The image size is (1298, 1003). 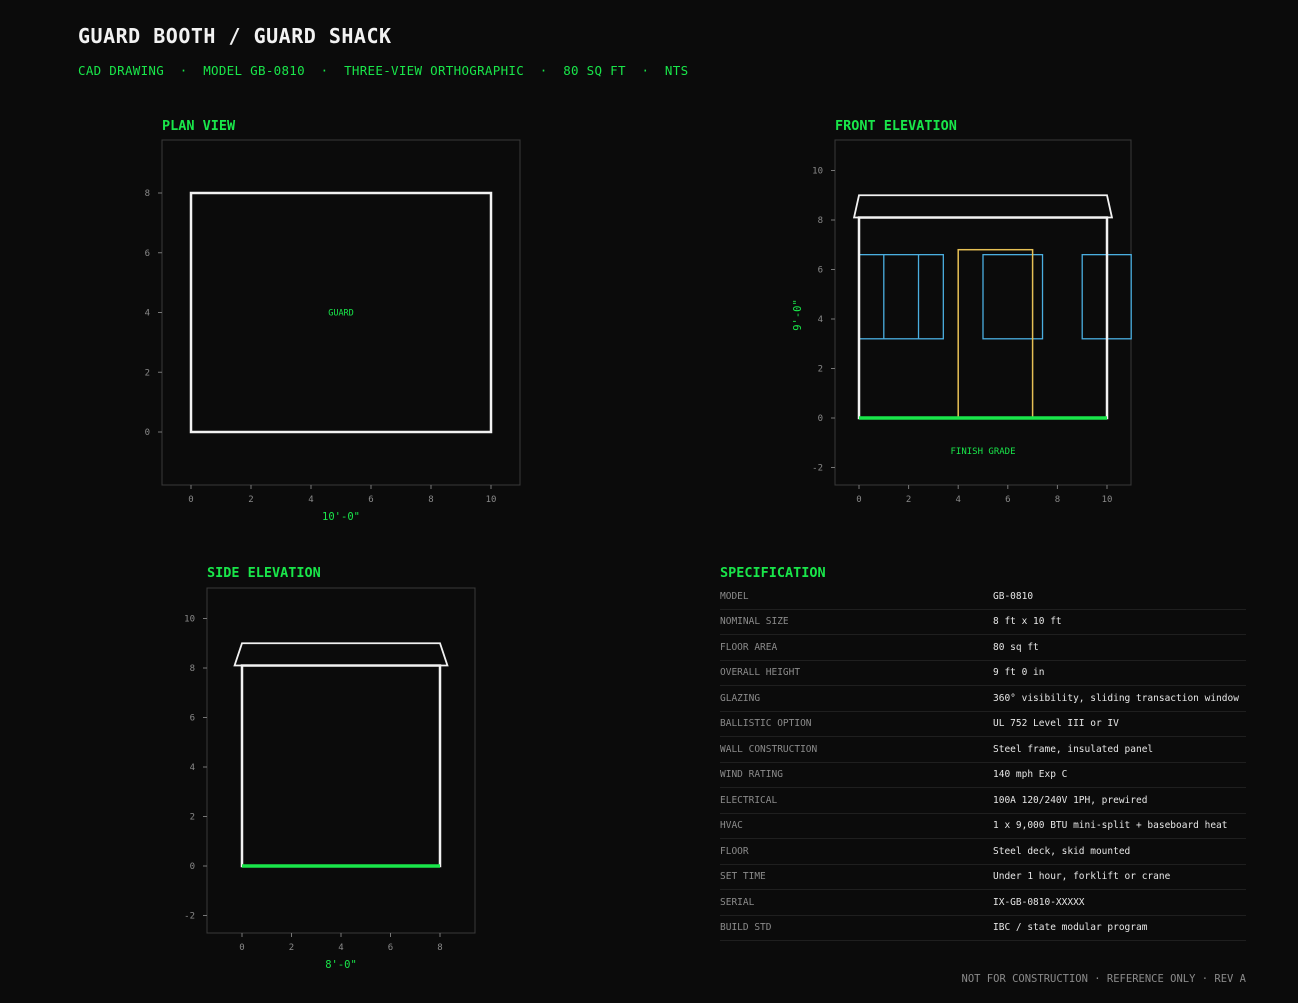 What do you see at coordinates (856, 775) in the screenshot?
I see `spec-key: WIND RATING` at bounding box center [856, 775].